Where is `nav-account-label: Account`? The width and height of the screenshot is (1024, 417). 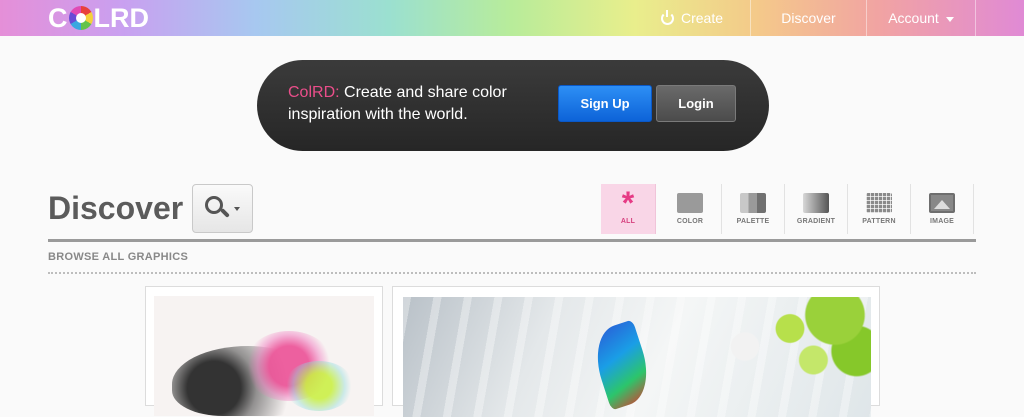 nav-account-label: Account is located at coordinates (913, 18).